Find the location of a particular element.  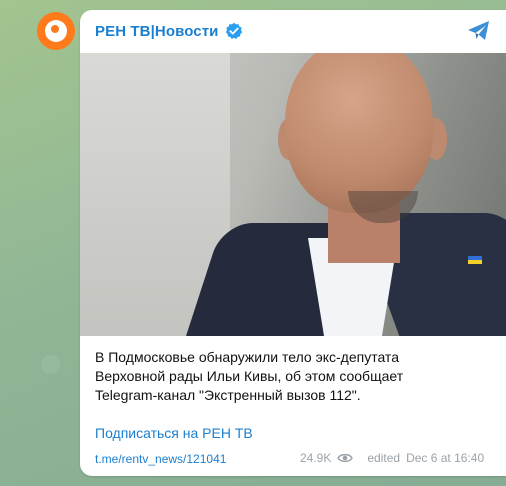

view-count: 24.9K is located at coordinates (316, 458).